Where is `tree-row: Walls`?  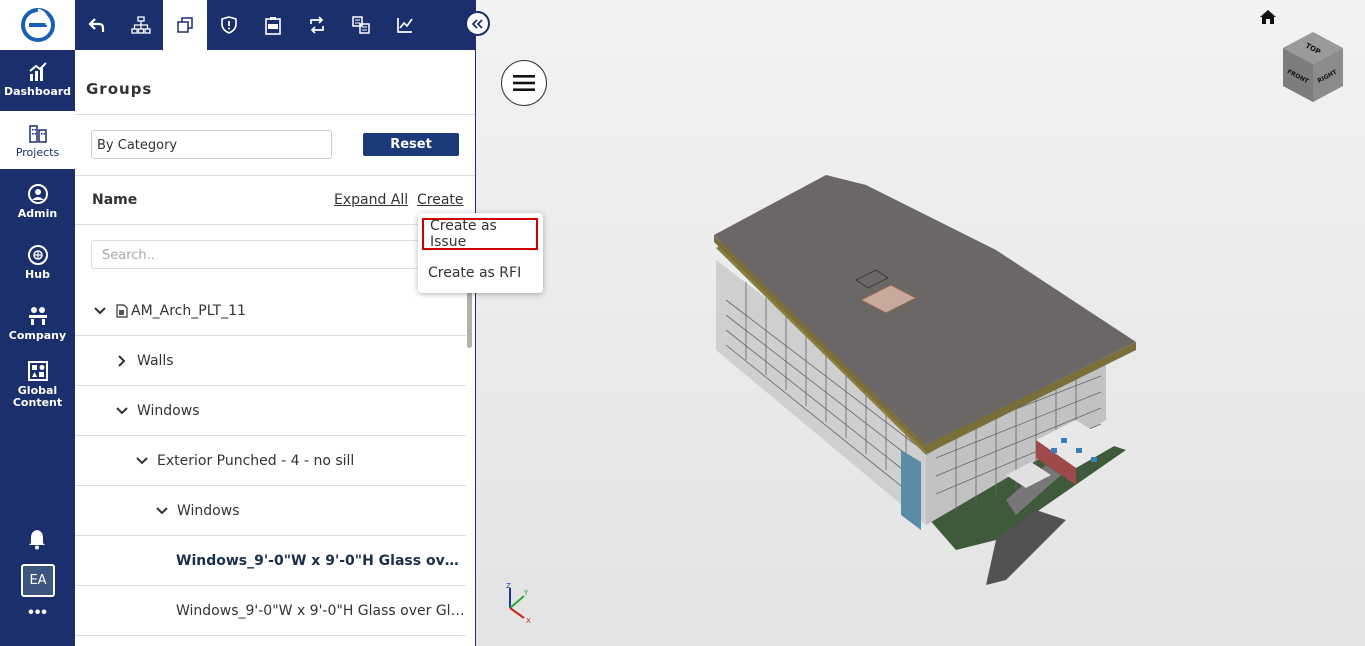
tree-row: Walls is located at coordinates (270, 361).